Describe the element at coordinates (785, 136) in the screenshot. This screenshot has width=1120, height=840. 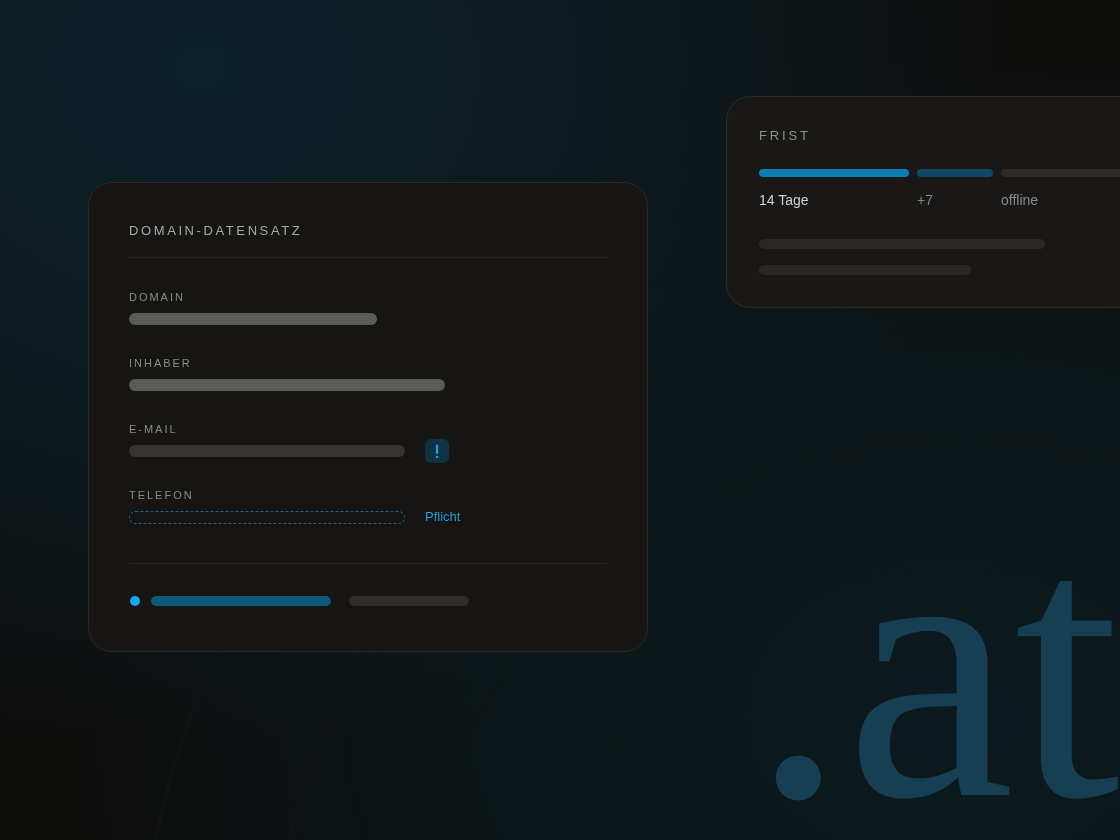
I see `card-title: FRIST` at that location.